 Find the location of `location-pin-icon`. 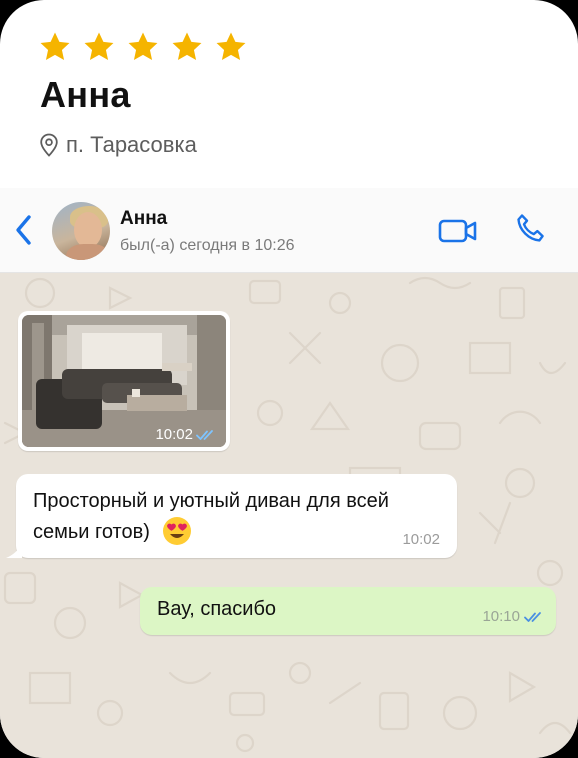

location-pin-icon is located at coordinates (49, 145).